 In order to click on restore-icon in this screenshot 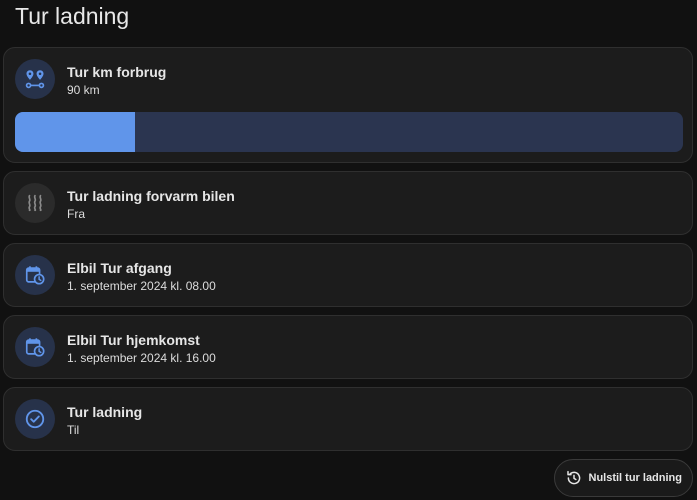, I will do `click(573, 477)`.